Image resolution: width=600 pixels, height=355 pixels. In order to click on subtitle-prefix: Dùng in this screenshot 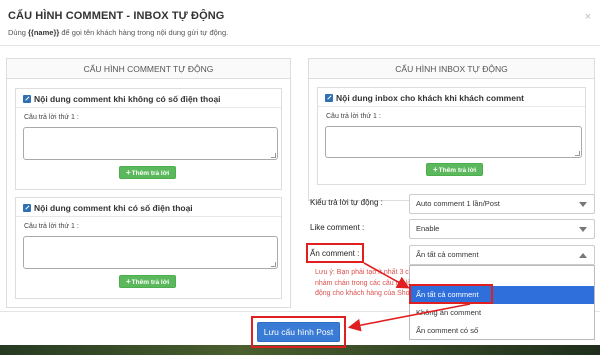, I will do `click(18, 32)`.